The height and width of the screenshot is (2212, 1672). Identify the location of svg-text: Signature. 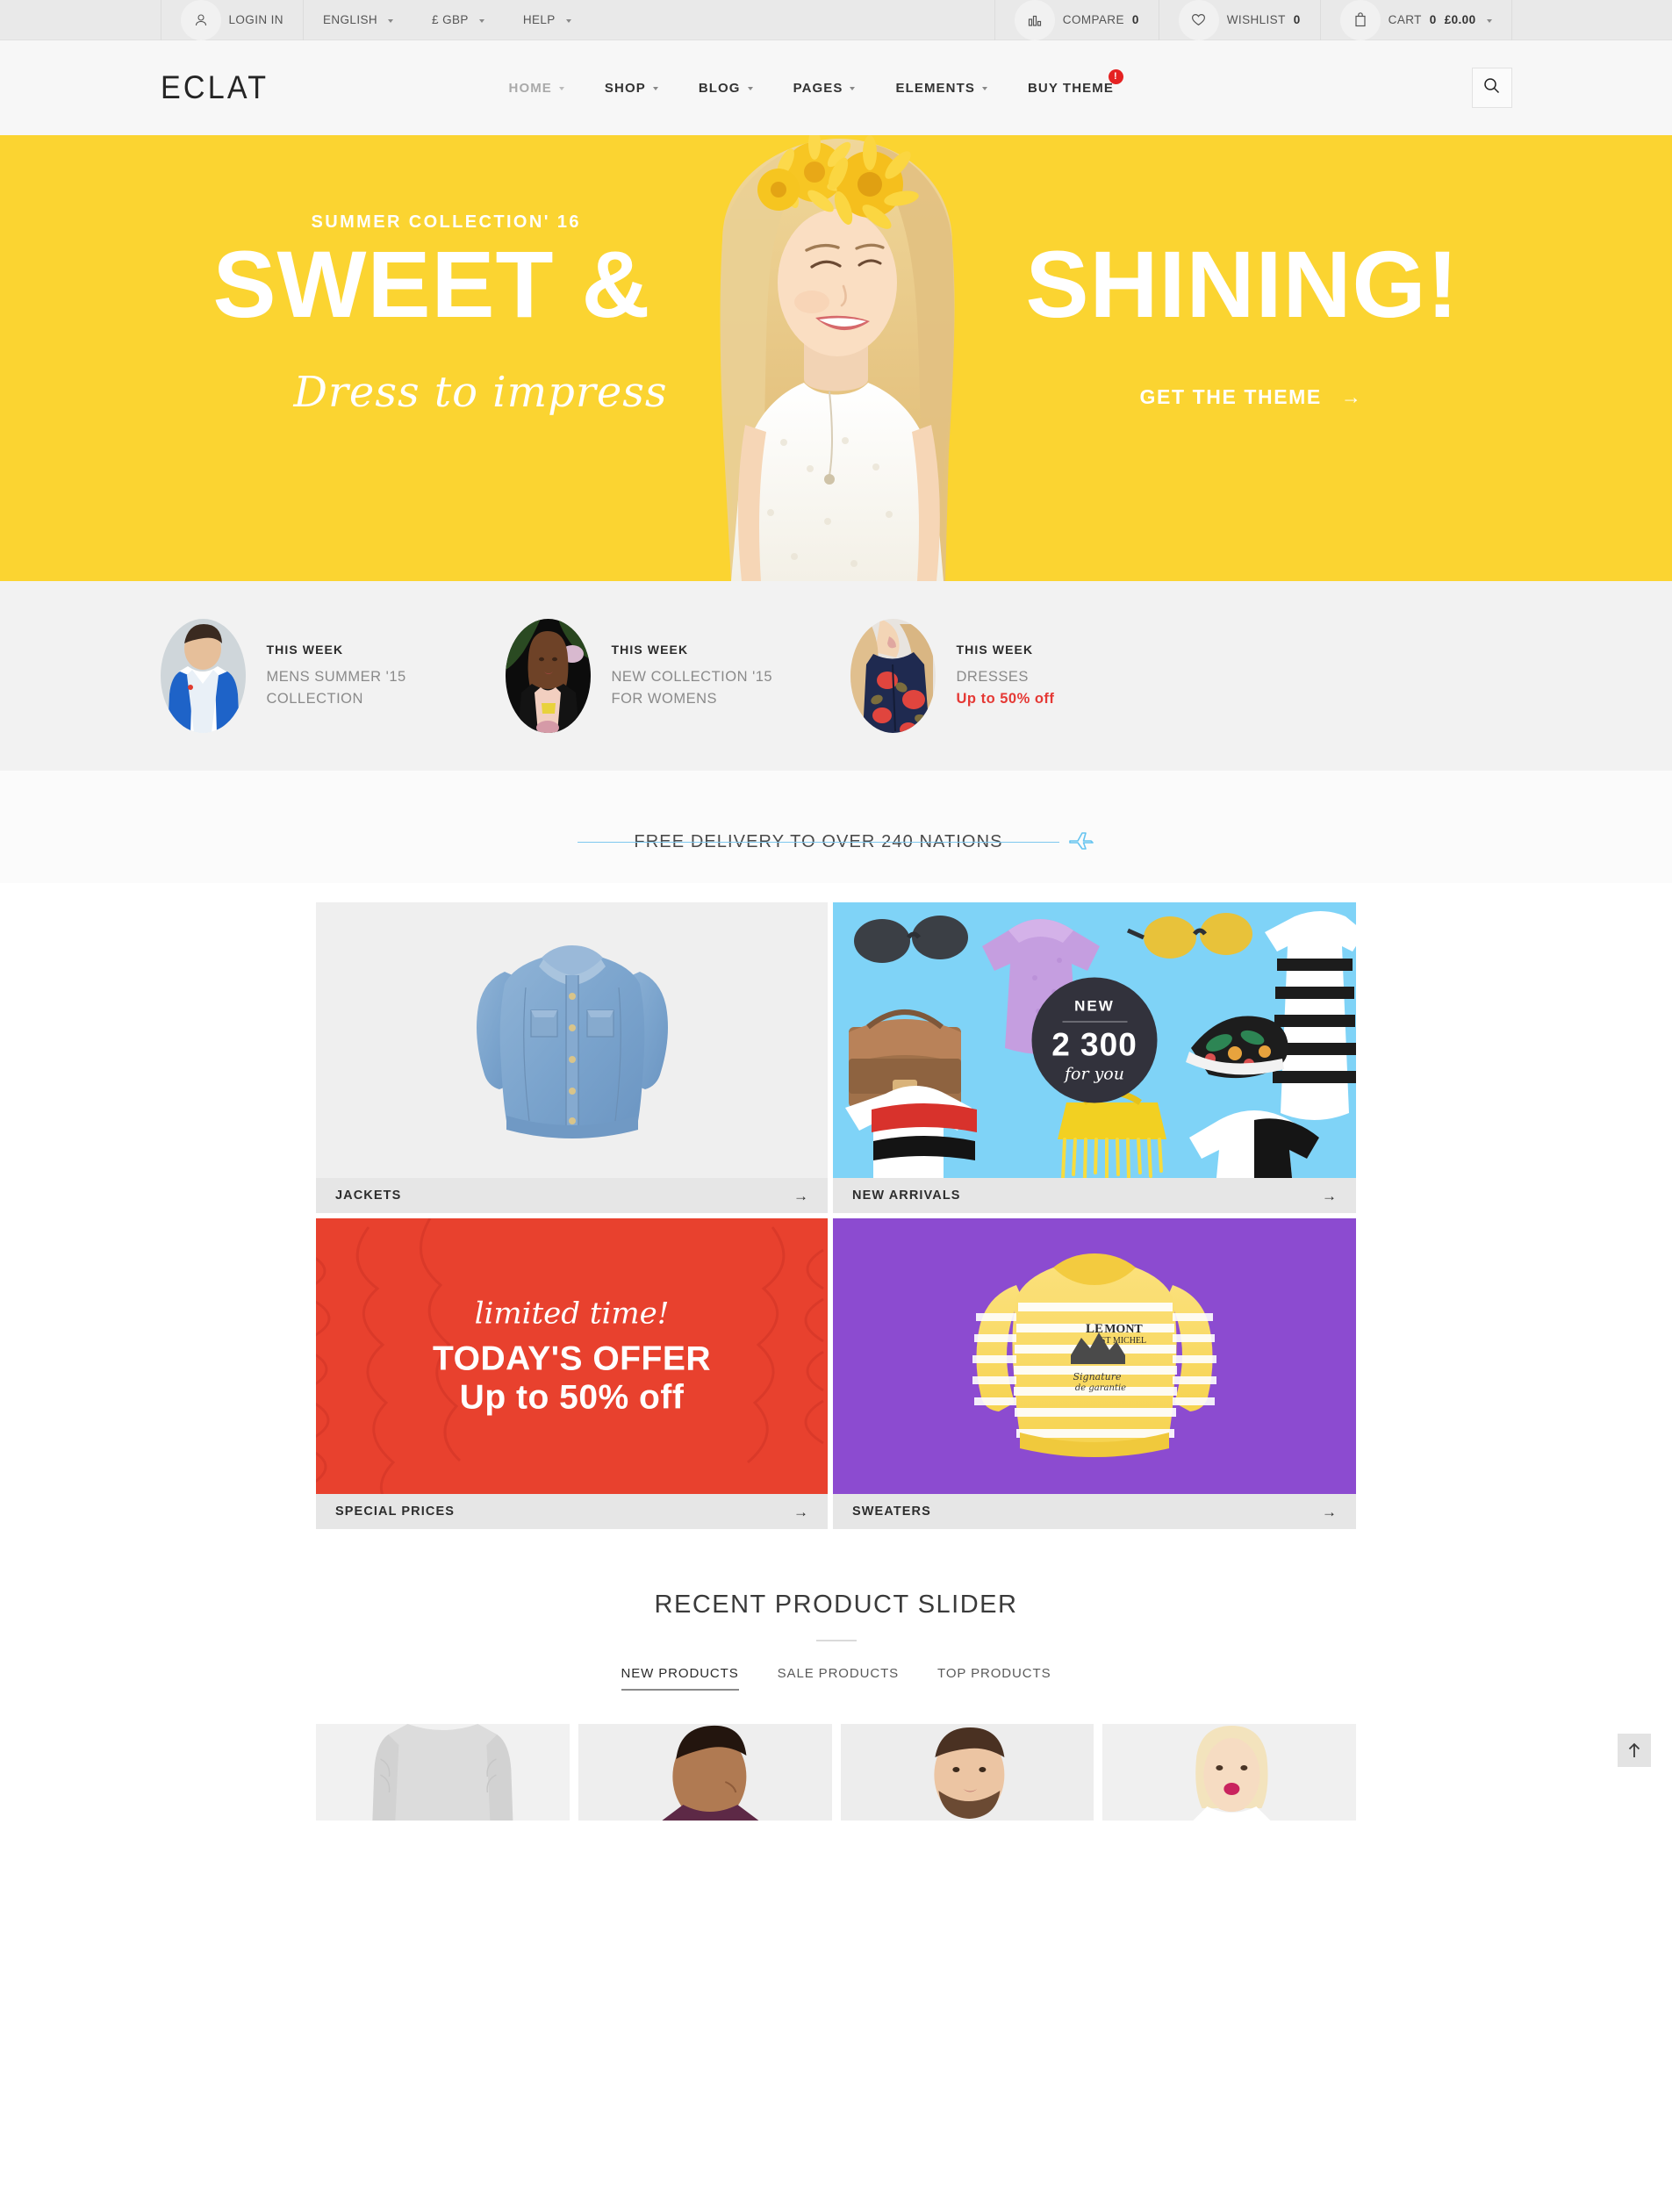
(1097, 1377).